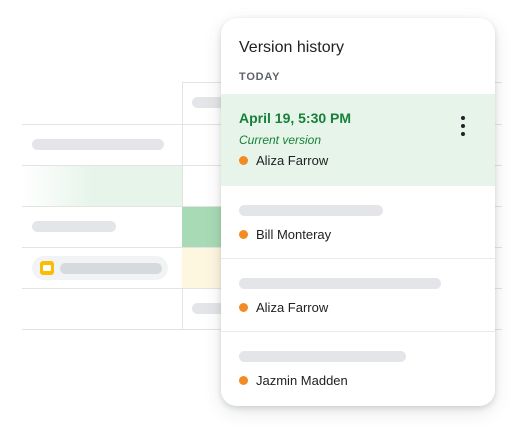 The height and width of the screenshot is (427, 512). Describe the element at coordinates (294, 234) in the screenshot. I see `author-name: Bill Monteray` at that location.